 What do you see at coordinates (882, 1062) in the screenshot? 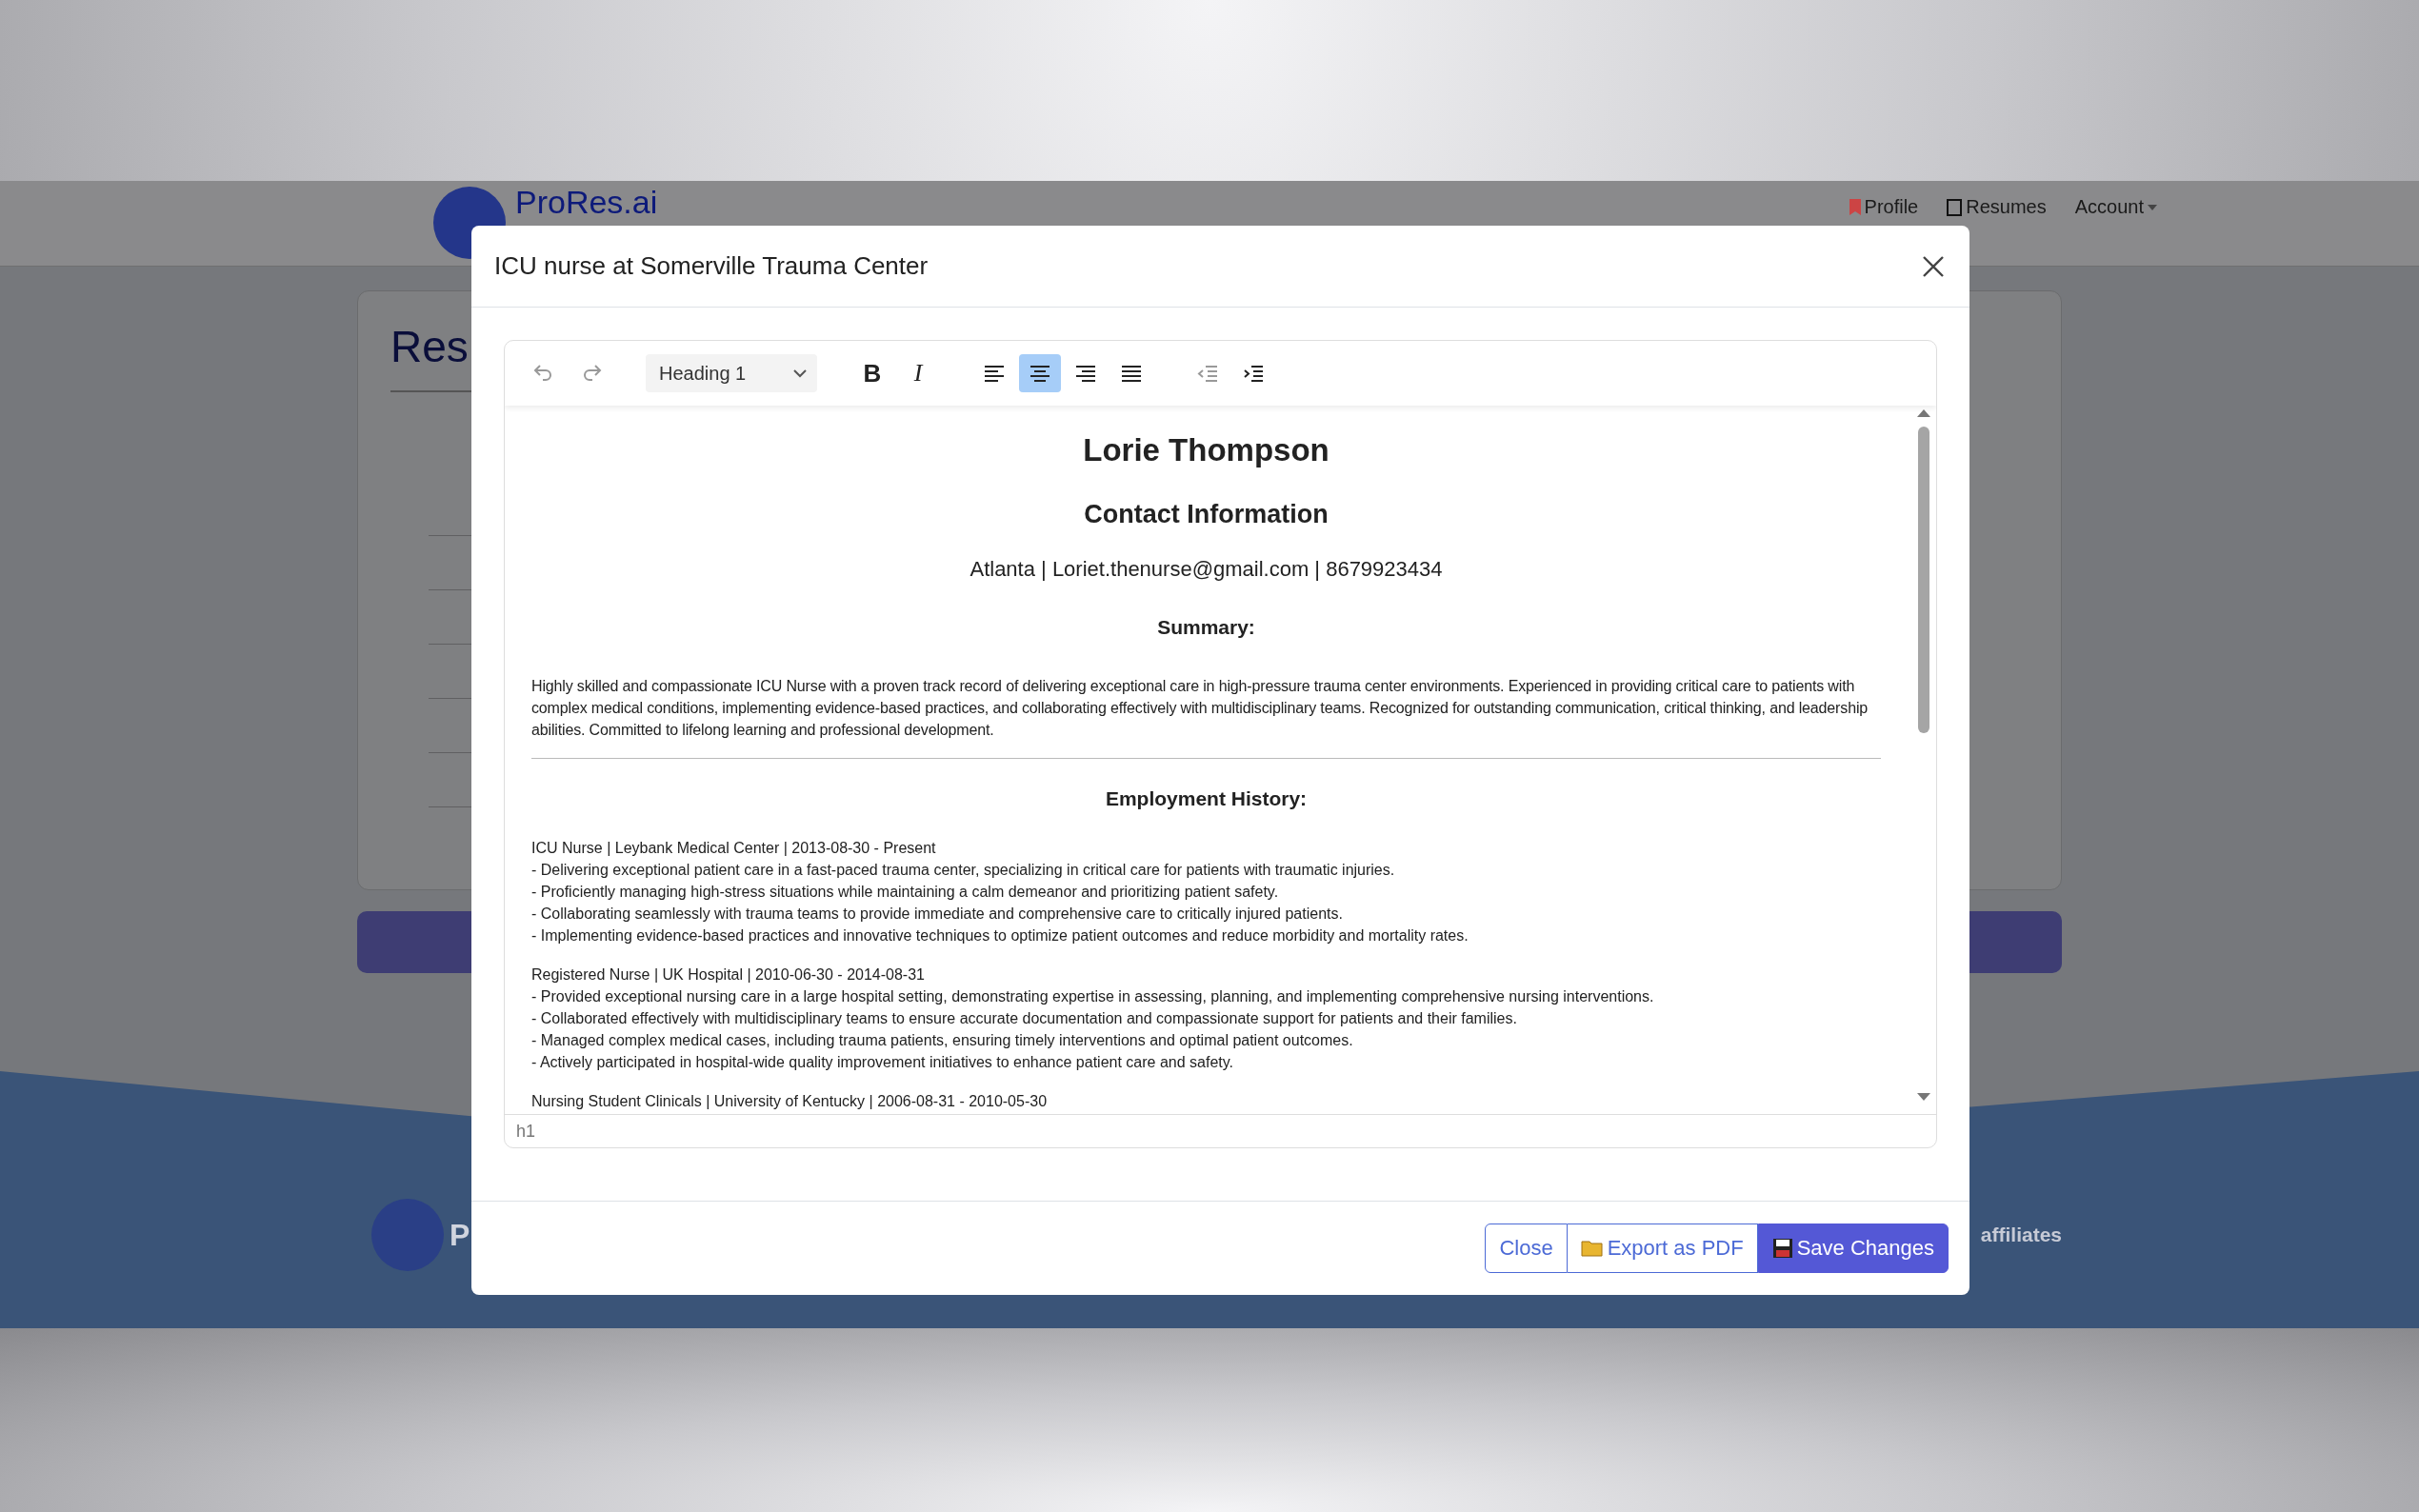
I see `job-bullet: - Actively participated in hospital-wide quality improvement initiatives to enhance patient care and safety.` at bounding box center [882, 1062].